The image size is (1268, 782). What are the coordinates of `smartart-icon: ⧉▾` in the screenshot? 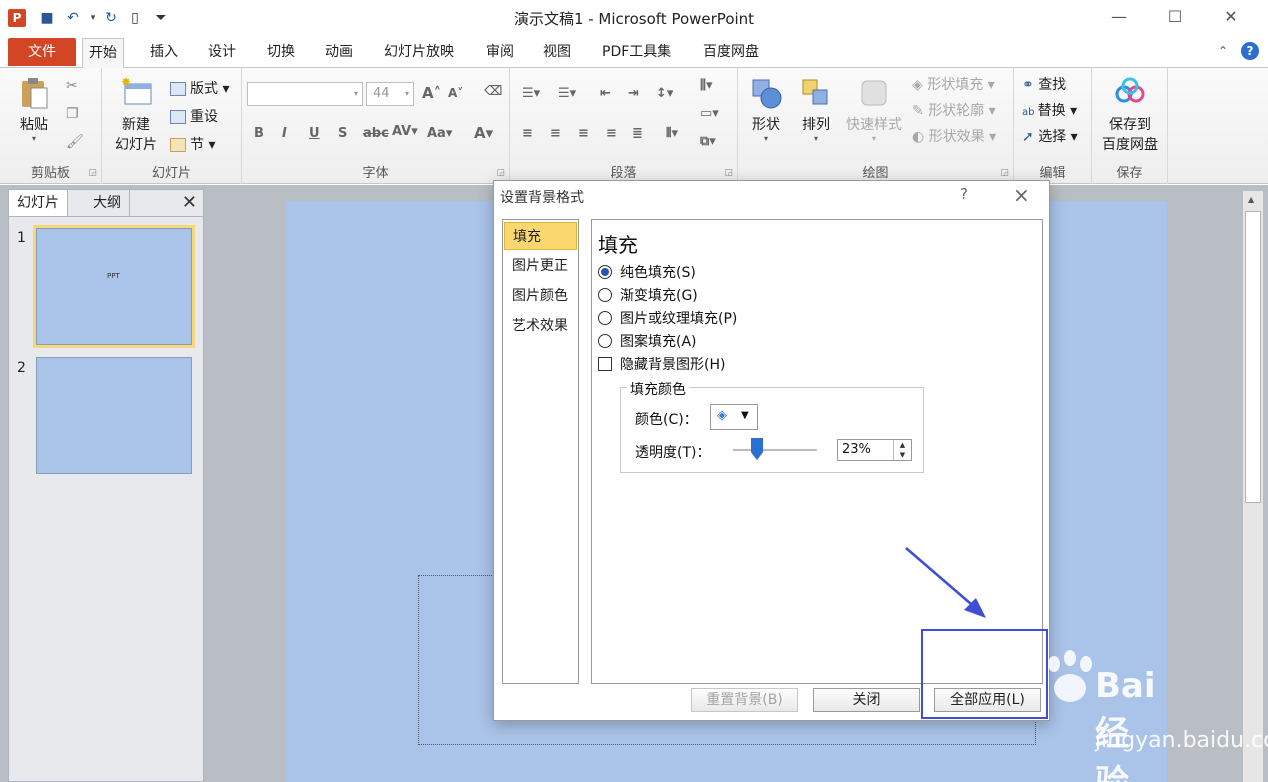 It's located at (708, 141).